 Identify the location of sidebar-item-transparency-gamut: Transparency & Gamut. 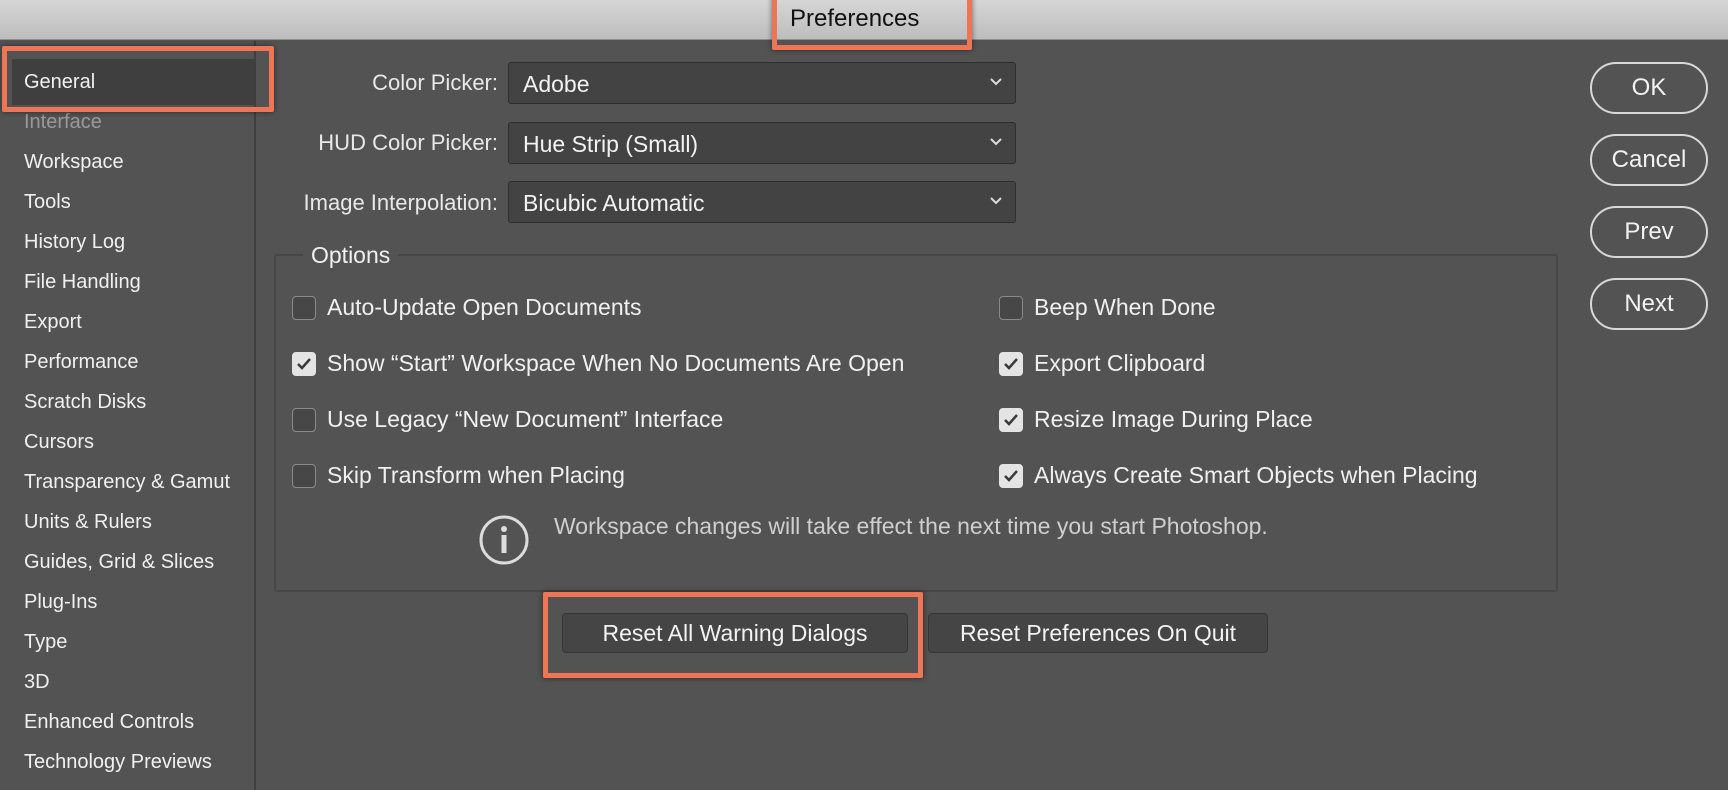
(127, 482).